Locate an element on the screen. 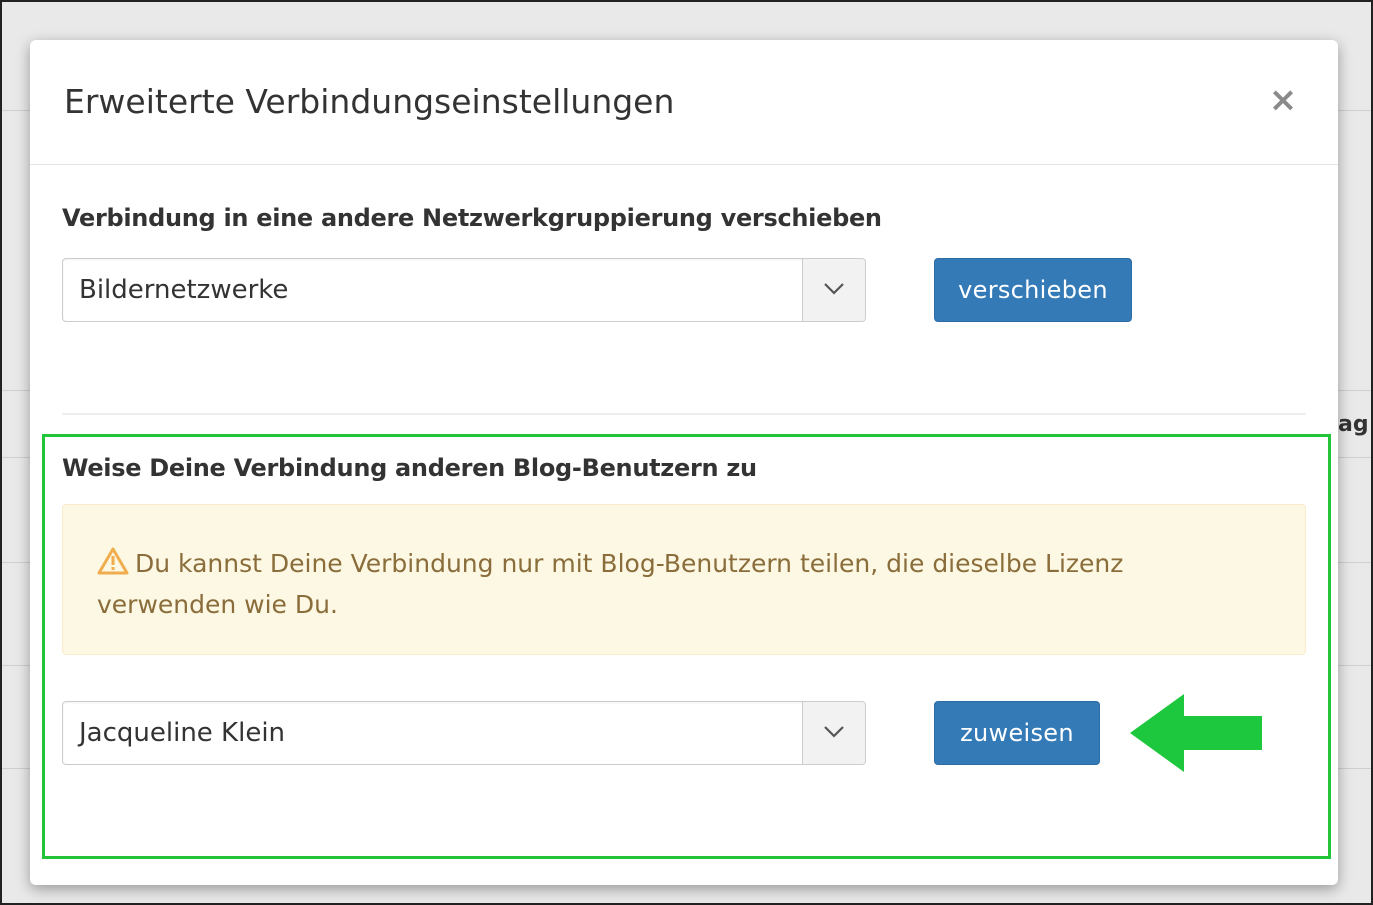  network-group-select: Bildernetzwerke is located at coordinates (464, 290).